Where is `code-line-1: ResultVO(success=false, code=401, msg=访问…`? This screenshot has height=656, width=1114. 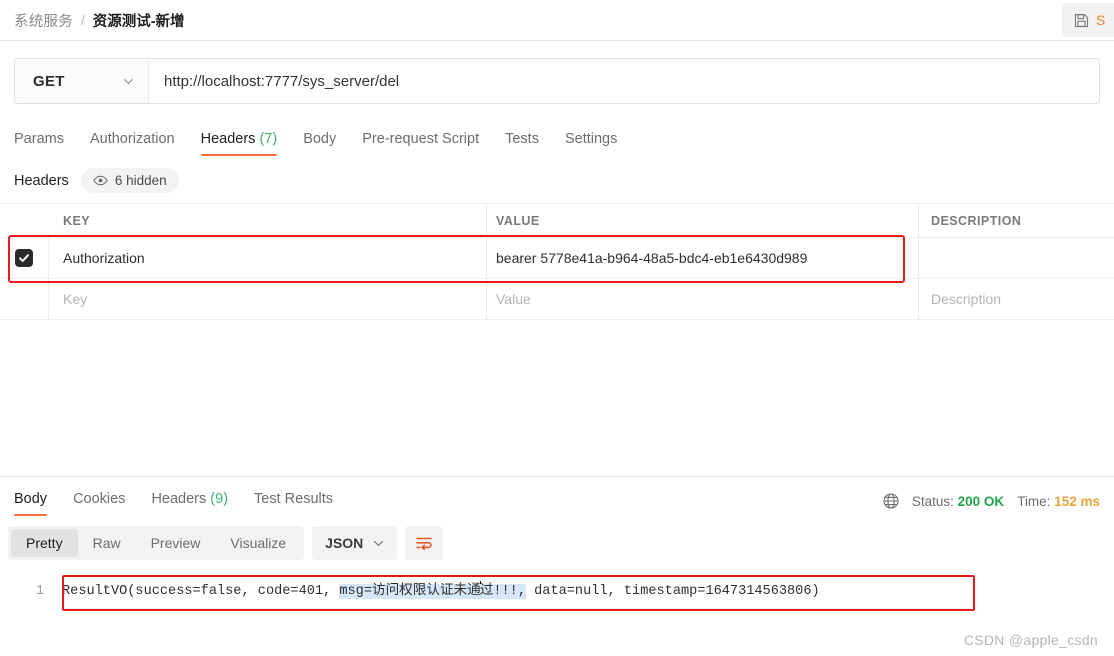 code-line-1: ResultVO(success=false, code=401, msg=访问… is located at coordinates (588, 591).